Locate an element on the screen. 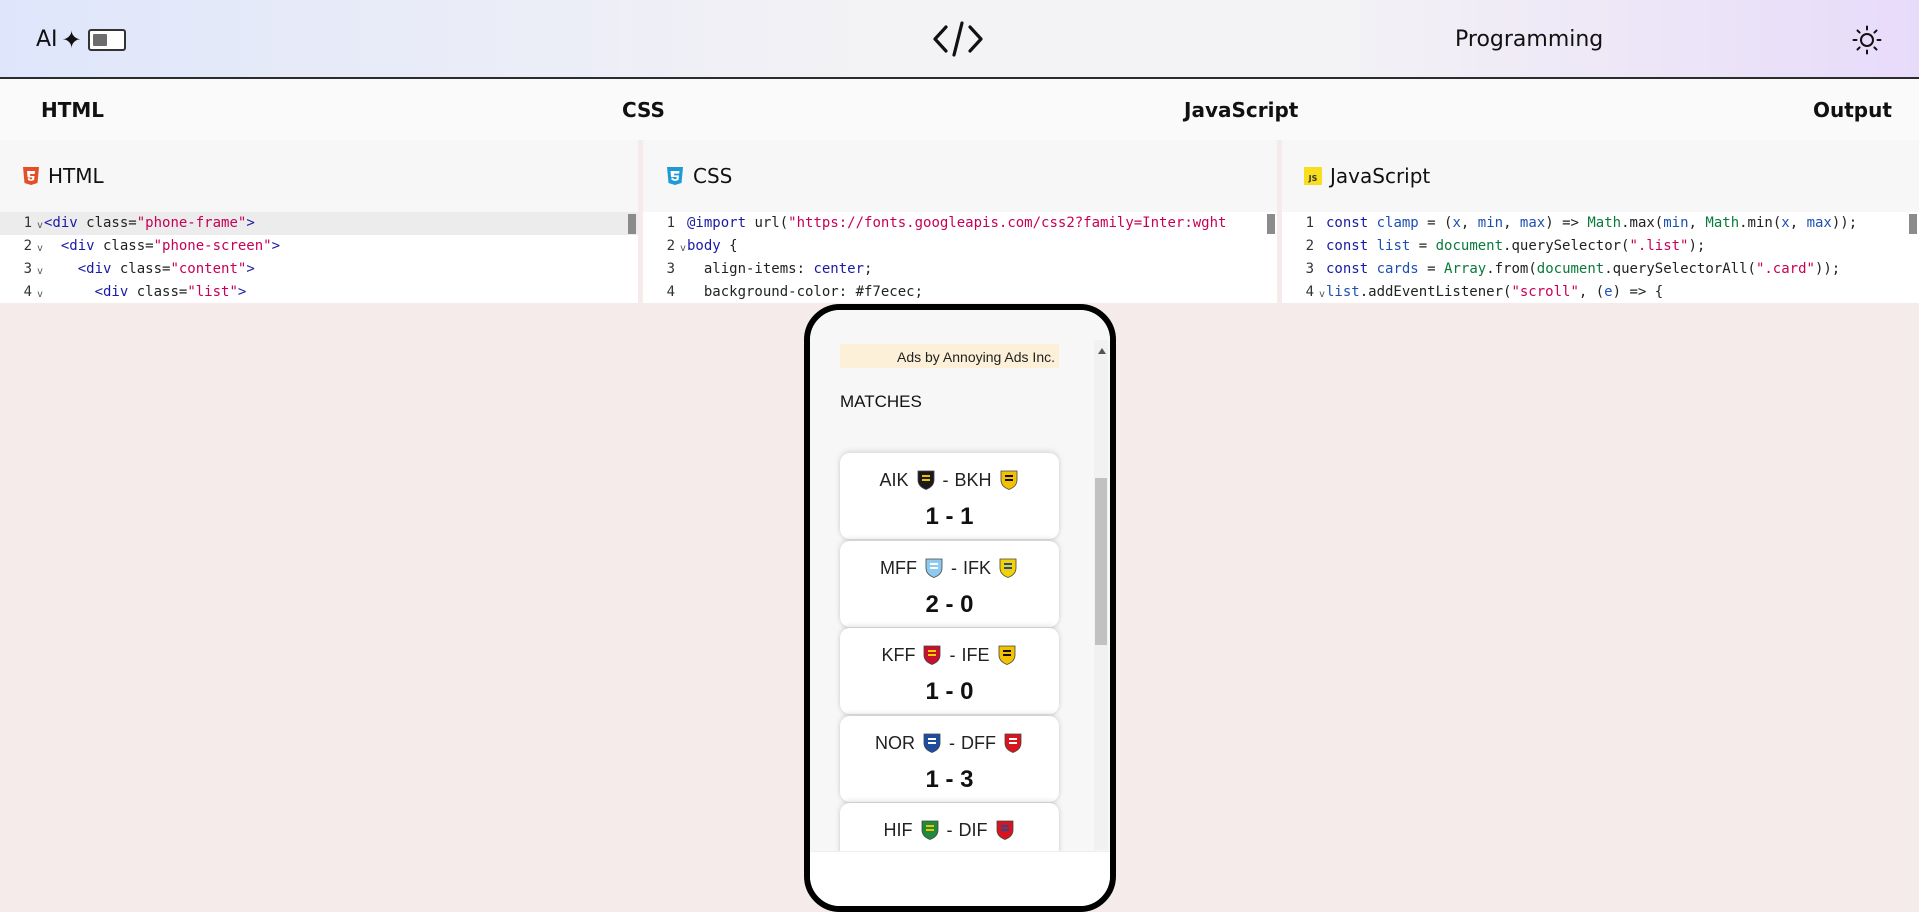  match-teams: KFF - IFE is located at coordinates (949, 655).